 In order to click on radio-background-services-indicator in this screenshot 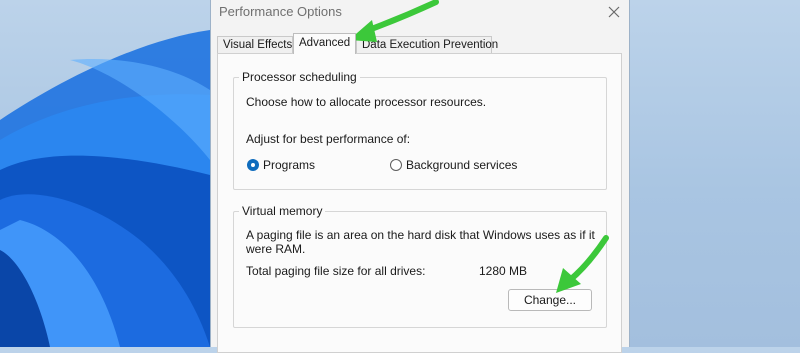, I will do `click(396, 165)`.